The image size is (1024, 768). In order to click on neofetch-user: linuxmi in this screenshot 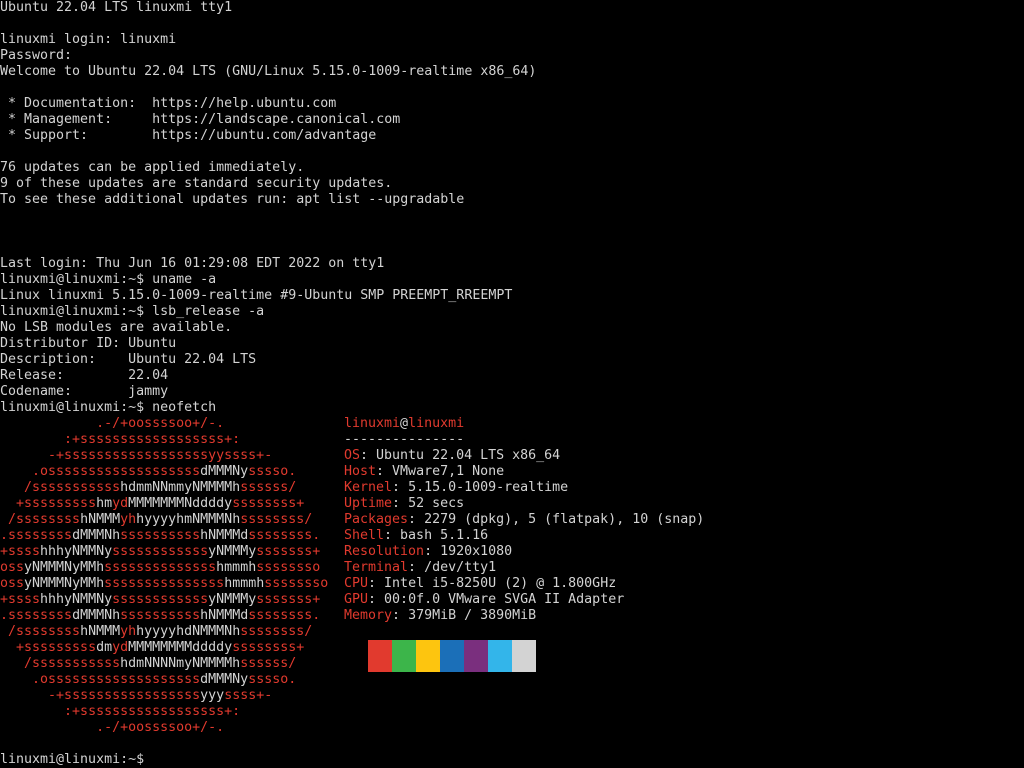, I will do `click(372, 423)`.